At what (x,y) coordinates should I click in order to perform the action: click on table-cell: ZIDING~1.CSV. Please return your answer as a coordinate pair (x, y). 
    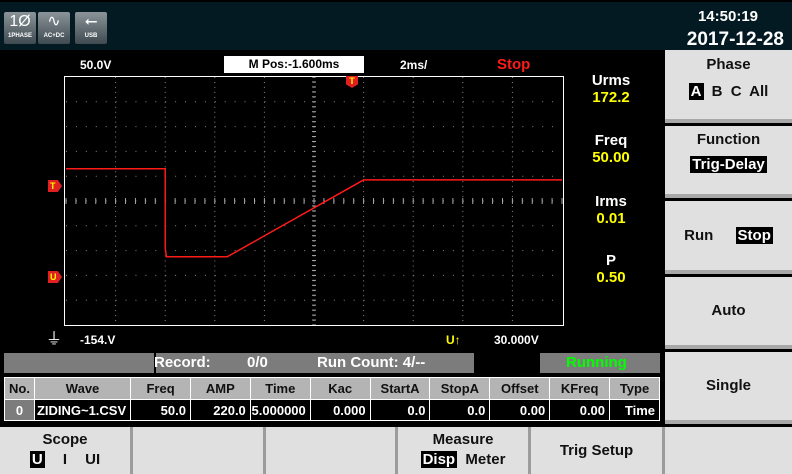
    Looking at the image, I should click on (82, 410).